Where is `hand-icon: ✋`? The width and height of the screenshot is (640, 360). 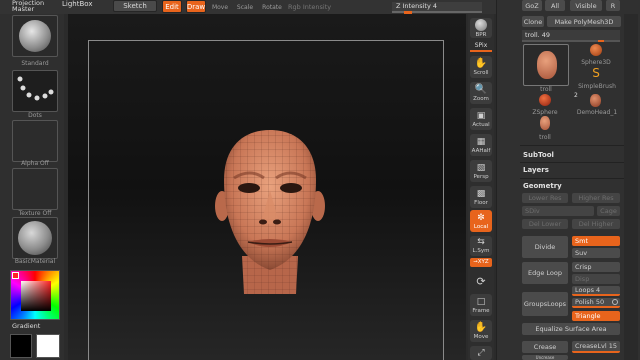 hand-icon: ✋ is located at coordinates (481, 63).